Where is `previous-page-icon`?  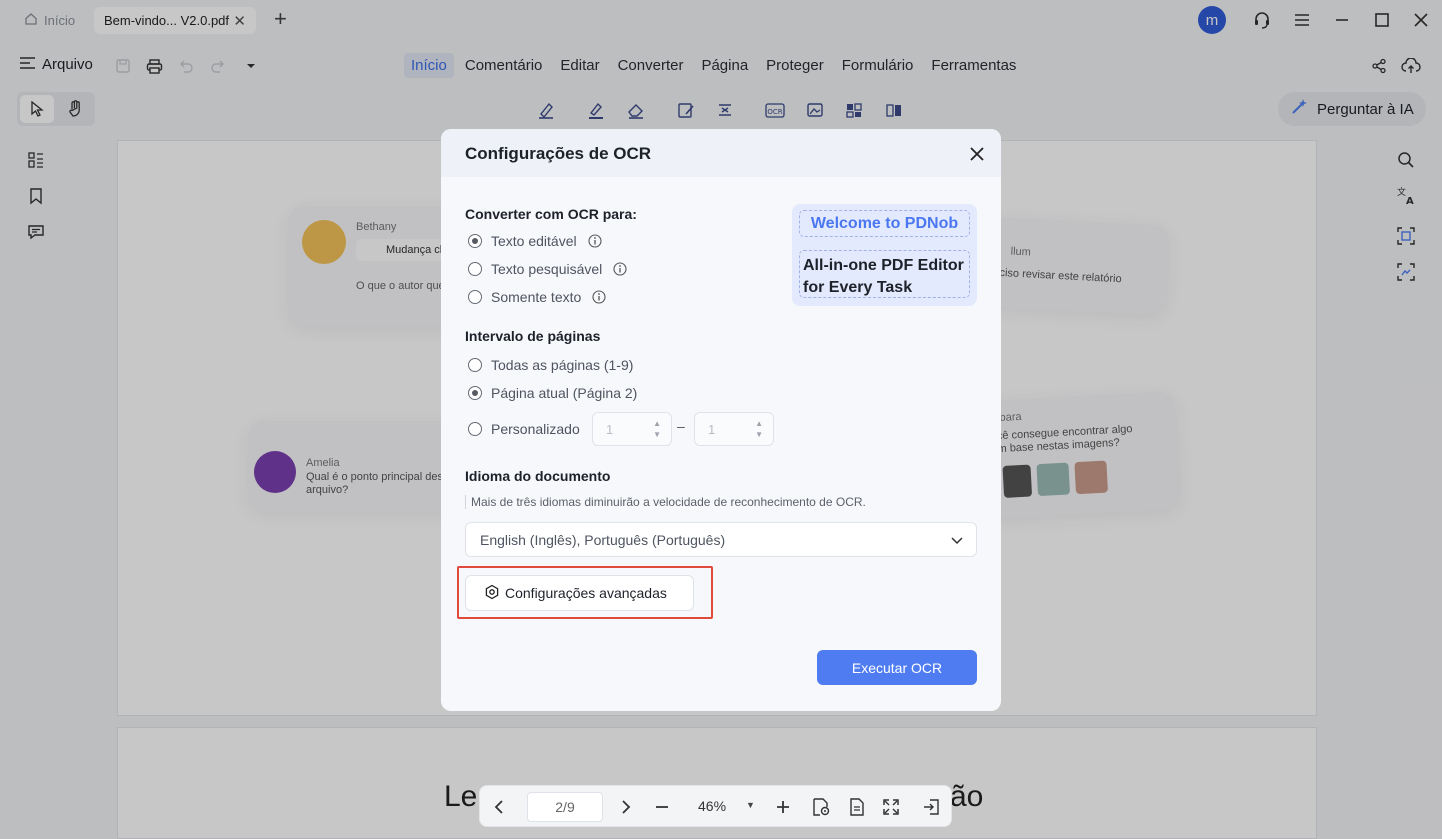
previous-page-icon is located at coordinates (499, 807).